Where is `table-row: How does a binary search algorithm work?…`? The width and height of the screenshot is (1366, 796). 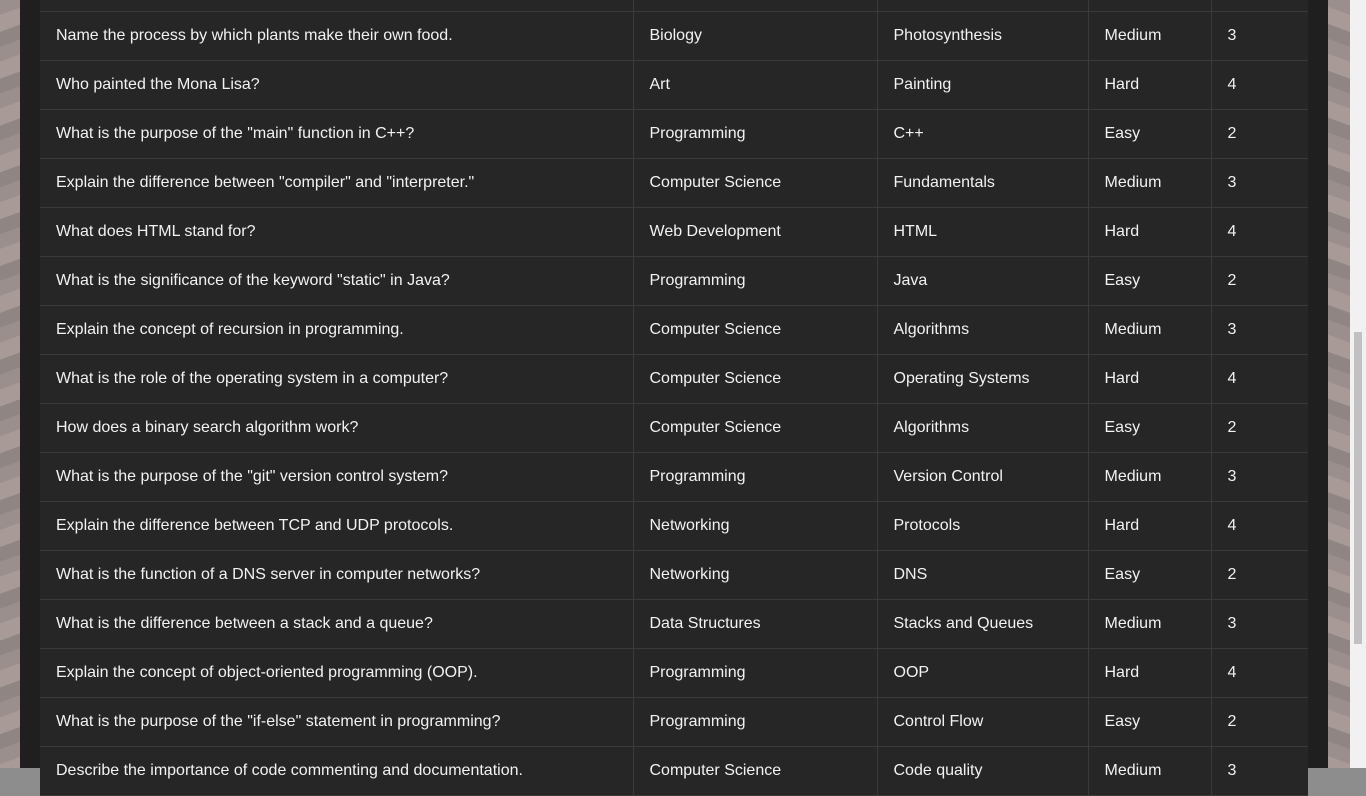 table-row: How does a binary search algorithm work?… is located at coordinates (674, 428).